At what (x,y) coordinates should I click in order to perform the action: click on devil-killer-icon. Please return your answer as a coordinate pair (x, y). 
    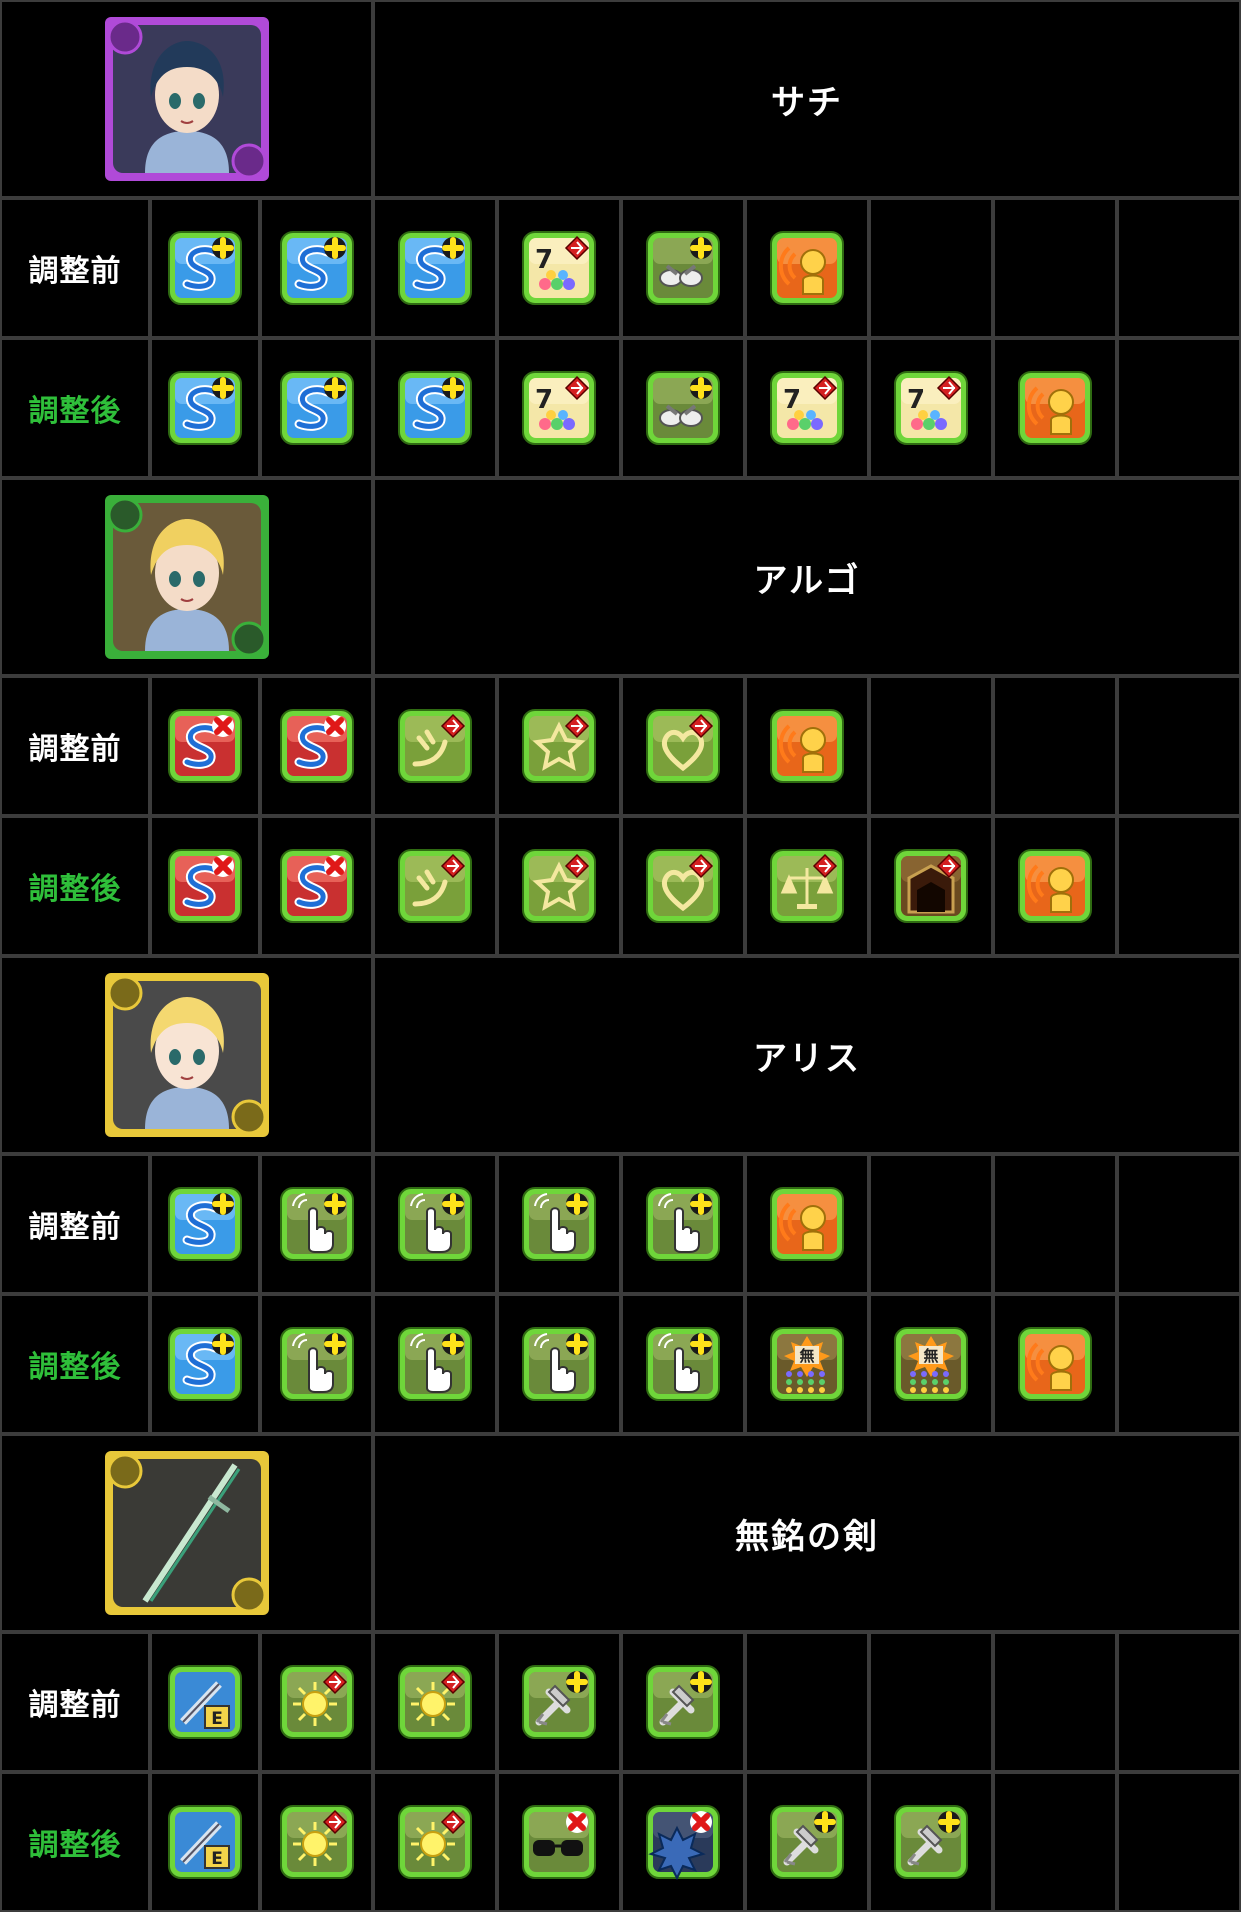
    Looking at the image, I should click on (931, 886).